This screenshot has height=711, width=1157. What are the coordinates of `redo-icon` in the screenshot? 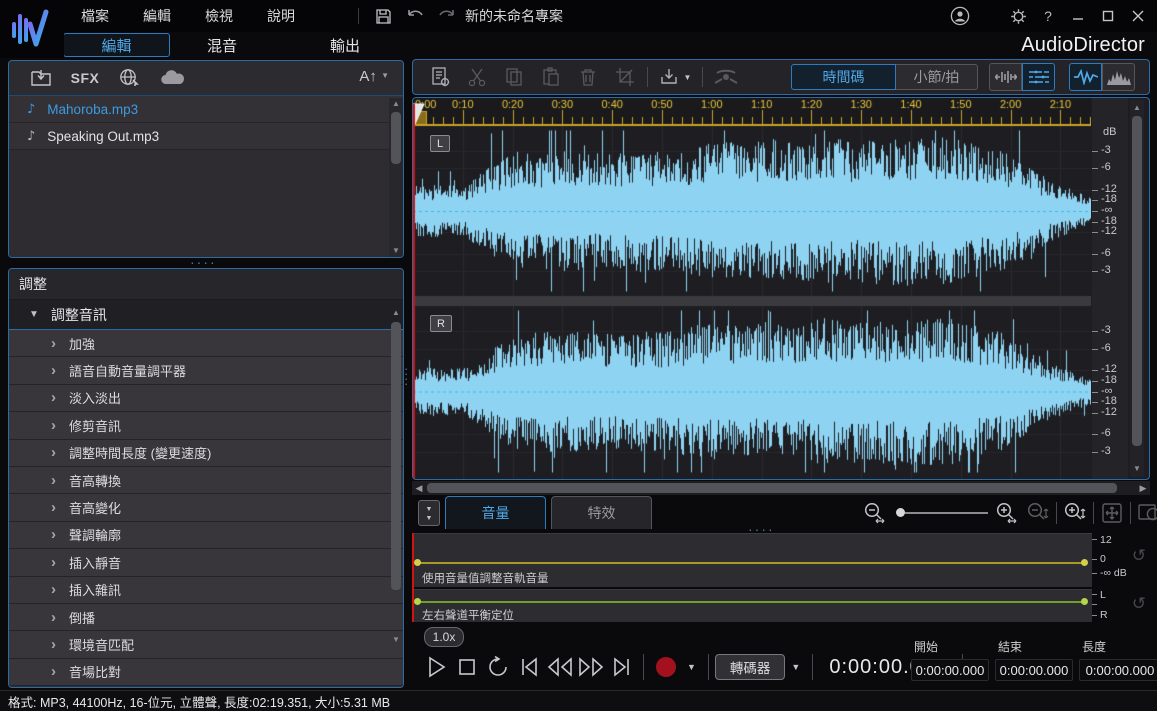 It's located at (447, 16).